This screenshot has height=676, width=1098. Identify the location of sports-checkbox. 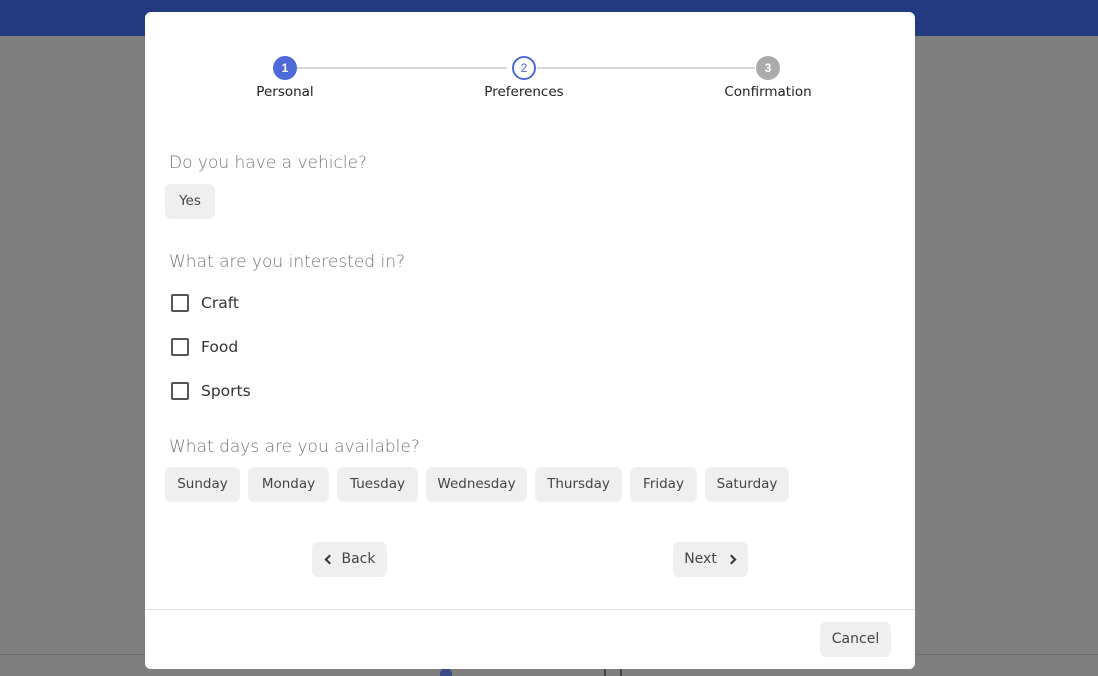
(180, 391).